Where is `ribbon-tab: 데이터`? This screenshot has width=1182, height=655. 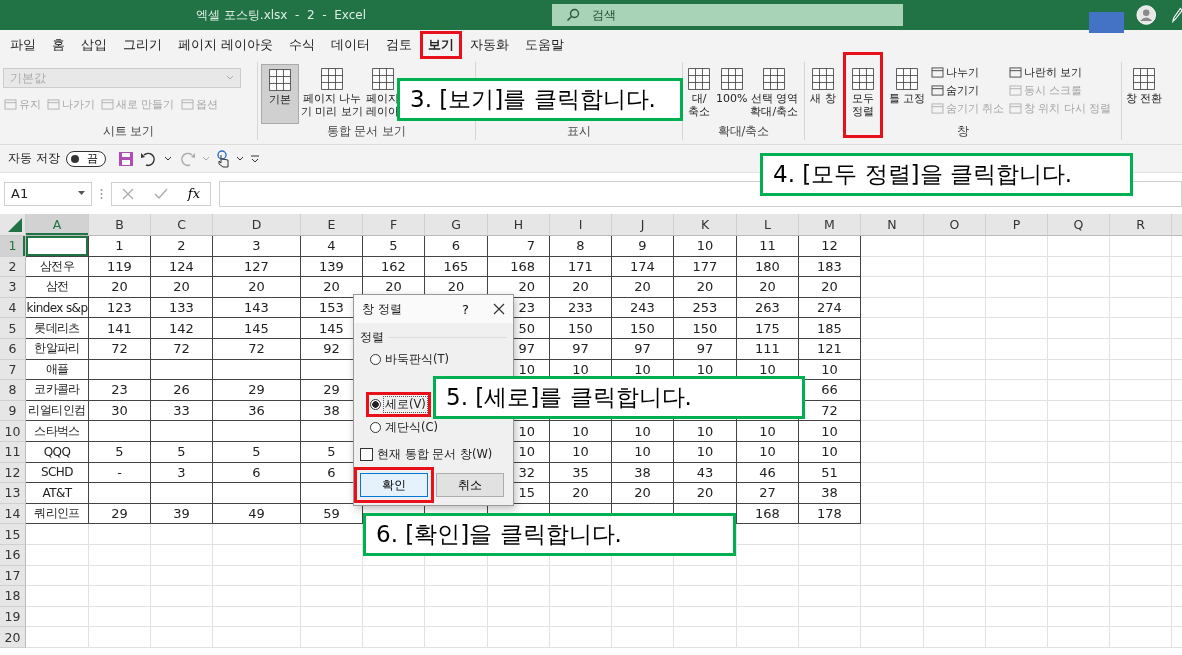
ribbon-tab: 데이터 is located at coordinates (351, 45).